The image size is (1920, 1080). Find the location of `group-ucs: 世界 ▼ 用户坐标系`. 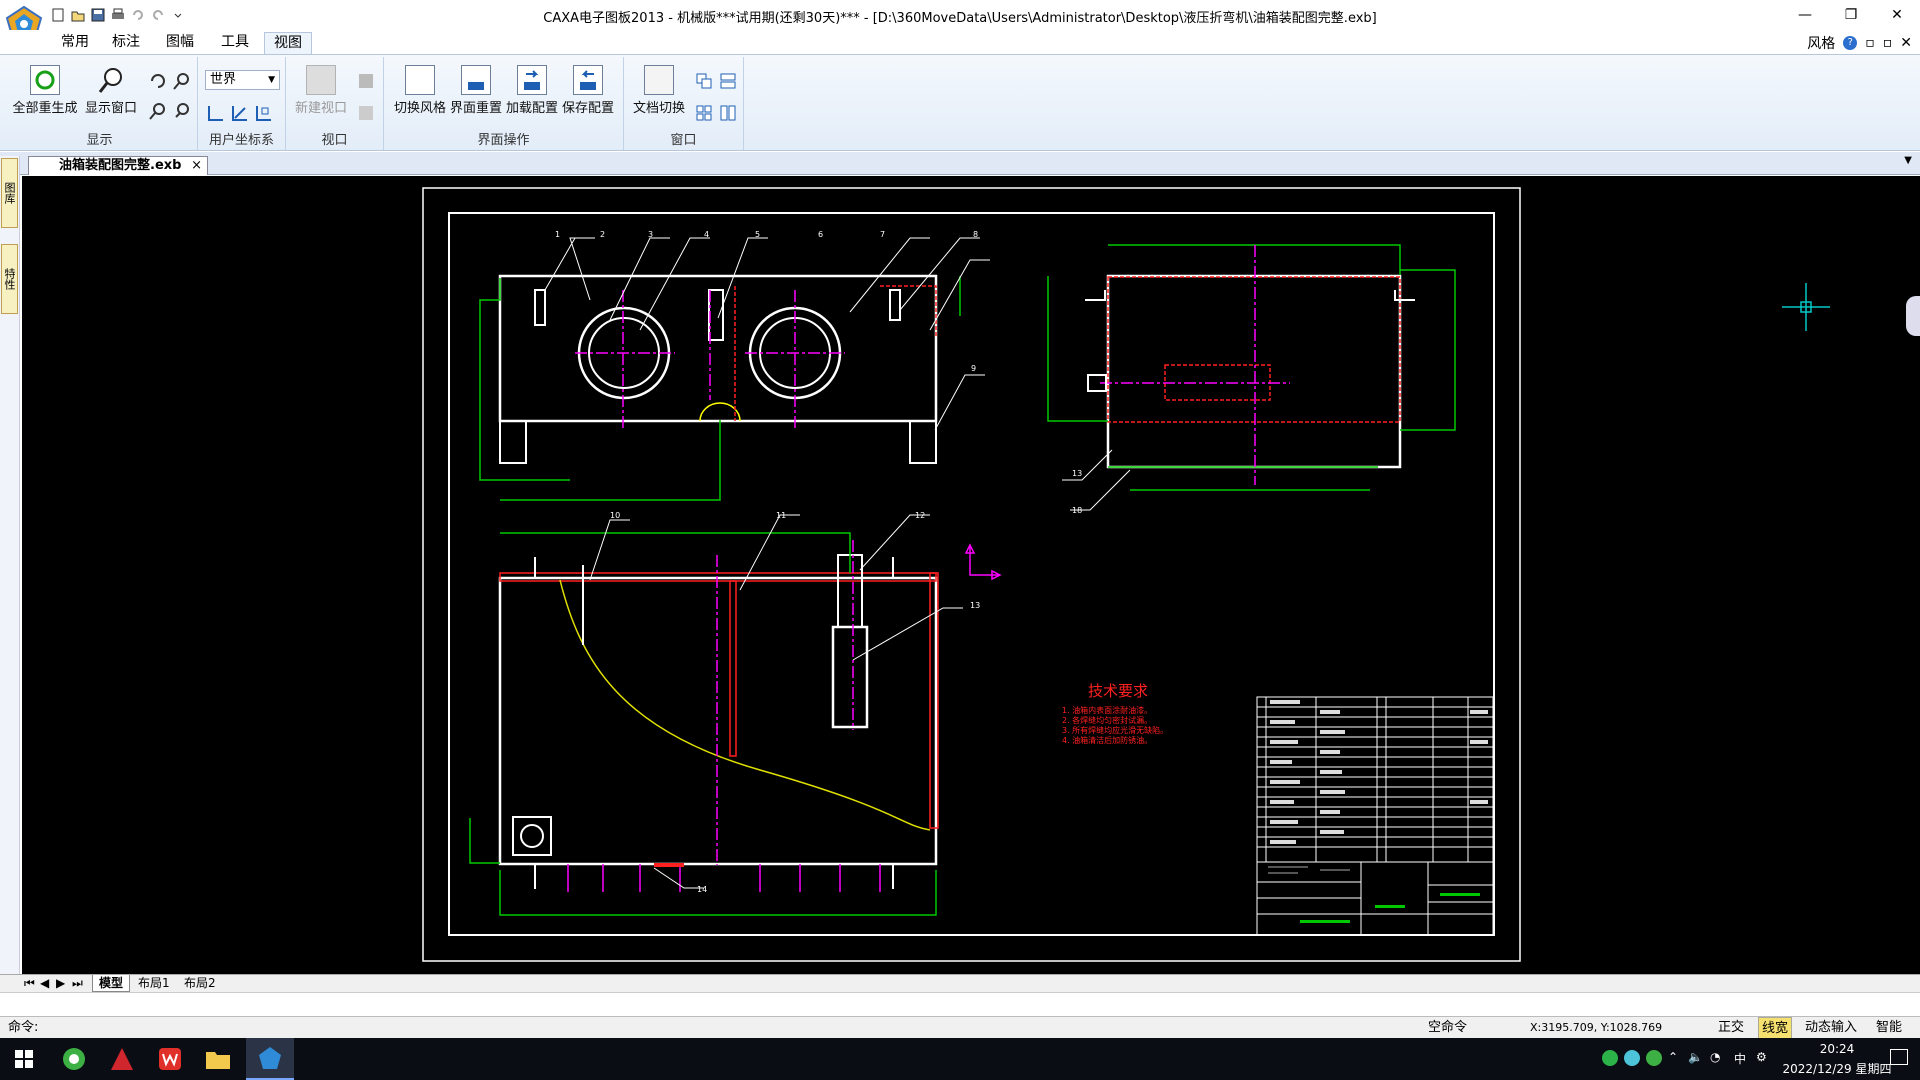

group-ucs: 世界 ▼ 用户坐标系 is located at coordinates (242, 103).